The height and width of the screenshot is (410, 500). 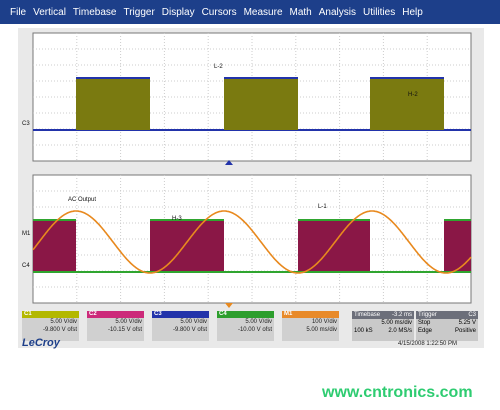 What do you see at coordinates (180, 326) in the screenshot?
I see `channel-box-c3: C3 5.00 V/div -9.800 V ofst` at bounding box center [180, 326].